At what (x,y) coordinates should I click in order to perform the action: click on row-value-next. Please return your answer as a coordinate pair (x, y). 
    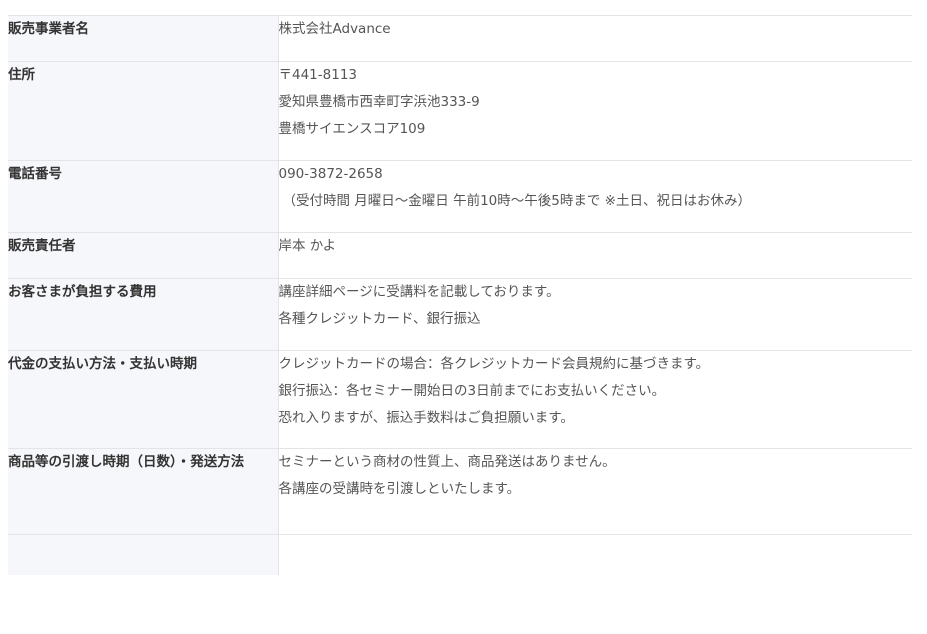
    Looking at the image, I should click on (595, 555).